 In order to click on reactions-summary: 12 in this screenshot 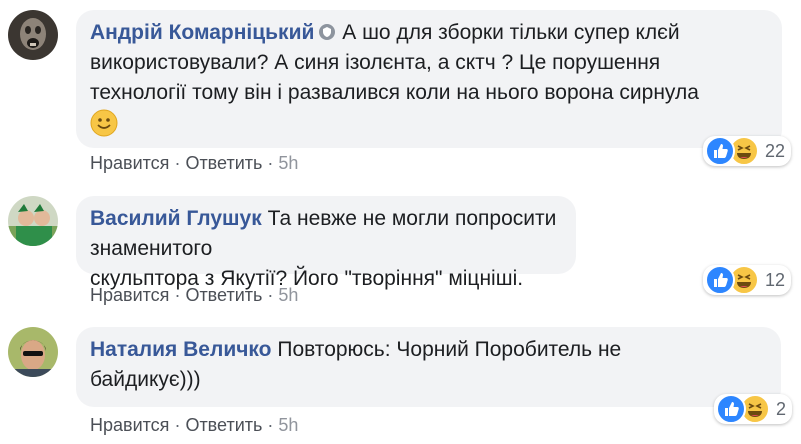, I will do `click(747, 280)`.